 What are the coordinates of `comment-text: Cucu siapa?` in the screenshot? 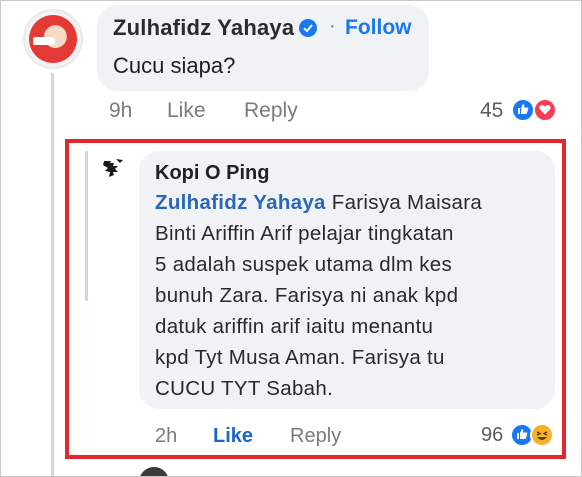 It's located at (174, 65).